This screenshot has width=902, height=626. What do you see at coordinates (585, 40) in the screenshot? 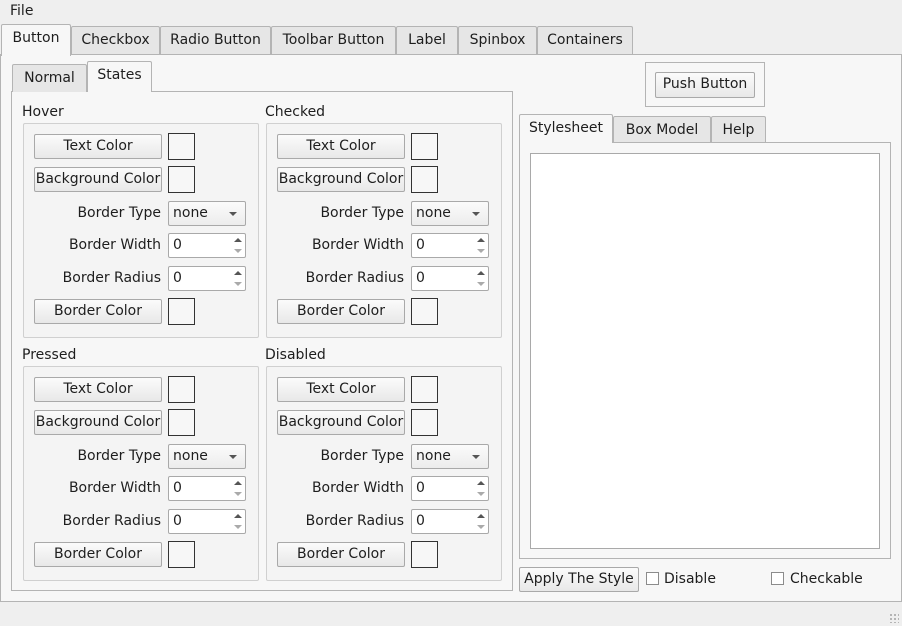
I see `tab-containers: Containers` at bounding box center [585, 40].